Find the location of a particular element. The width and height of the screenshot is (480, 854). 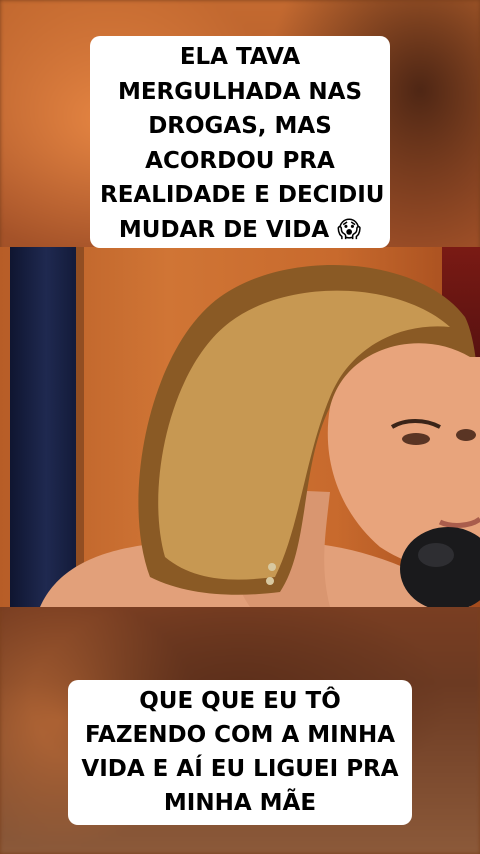

caption-top-line-3: DROGAS, MAS is located at coordinates (240, 126).